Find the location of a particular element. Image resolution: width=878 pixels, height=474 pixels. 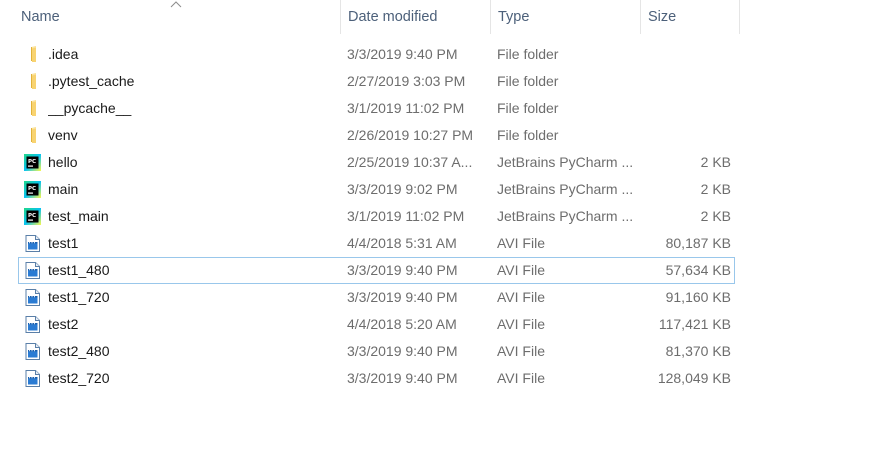

file-size: 81,370 KB is located at coordinates (698, 351).